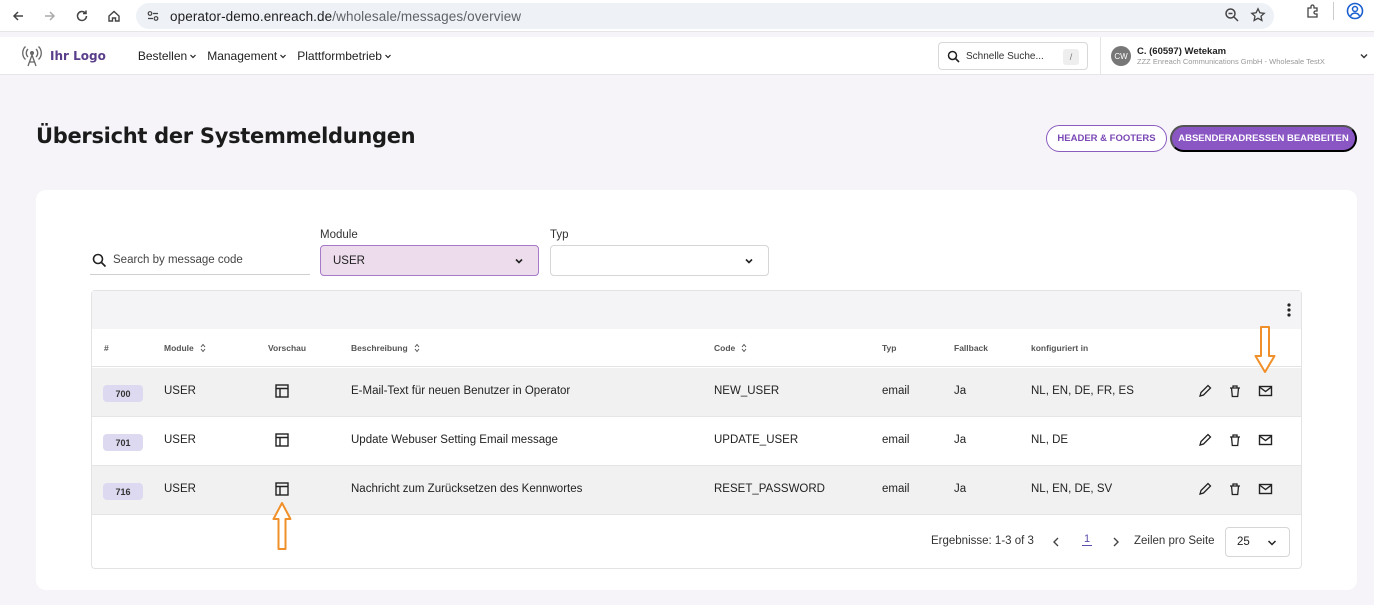 The height and width of the screenshot is (605, 1374). What do you see at coordinates (242, 55) in the screenshot?
I see `nav-label: Management` at bounding box center [242, 55].